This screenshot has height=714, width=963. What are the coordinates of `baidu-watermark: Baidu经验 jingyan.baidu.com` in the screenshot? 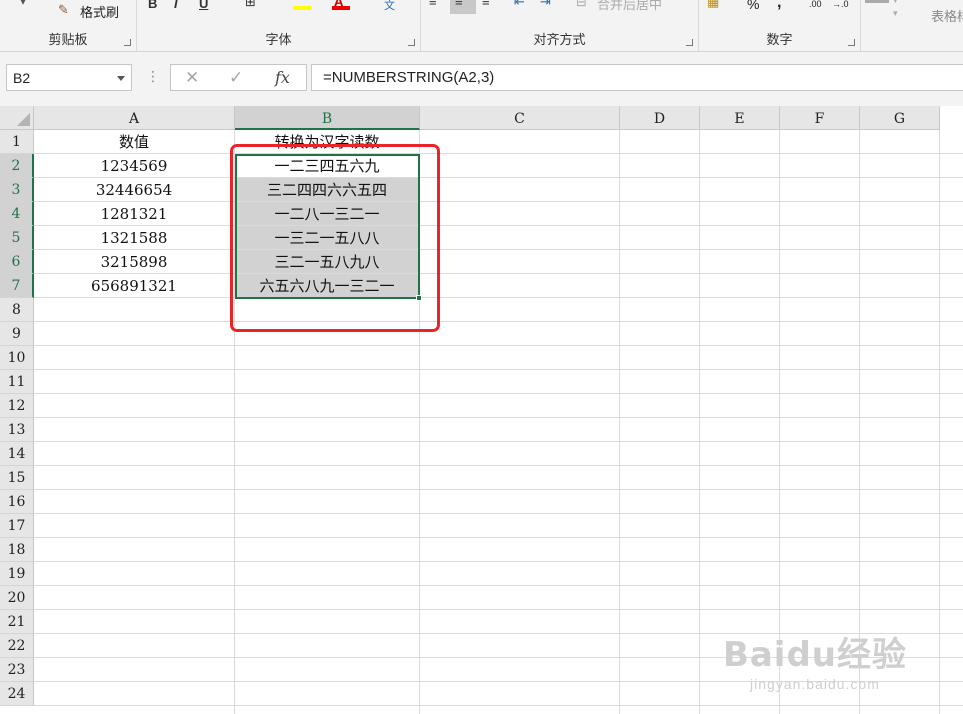 It's located at (815, 659).